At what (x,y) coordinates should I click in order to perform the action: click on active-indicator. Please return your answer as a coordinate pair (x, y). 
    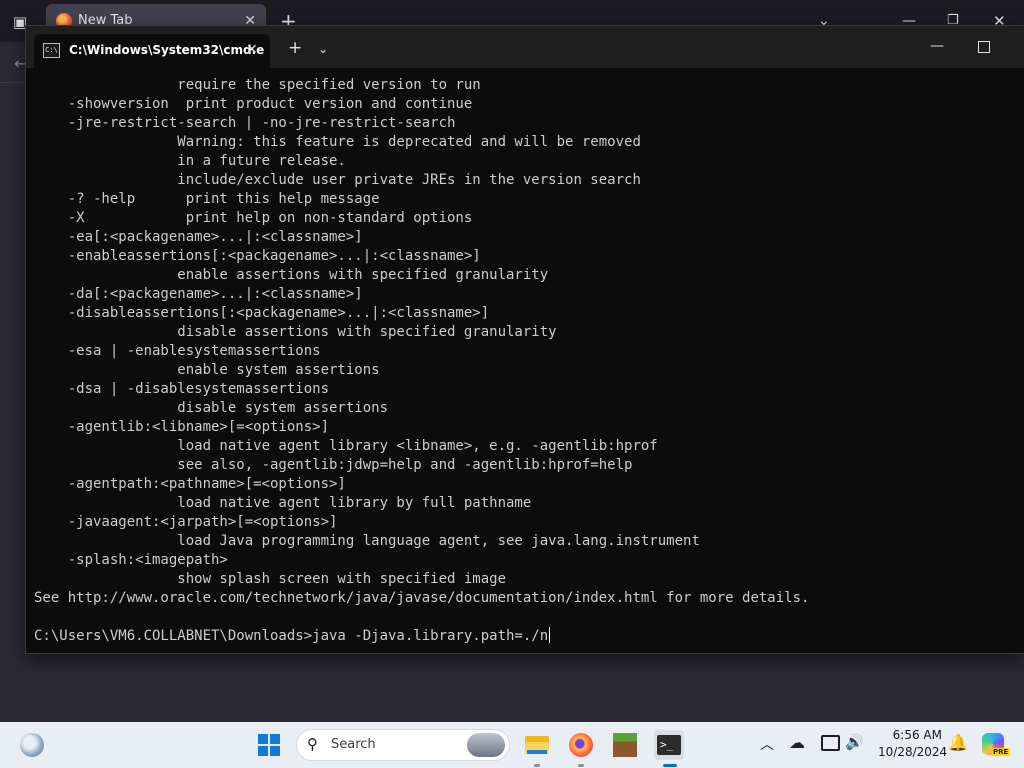
    Looking at the image, I should click on (670, 765).